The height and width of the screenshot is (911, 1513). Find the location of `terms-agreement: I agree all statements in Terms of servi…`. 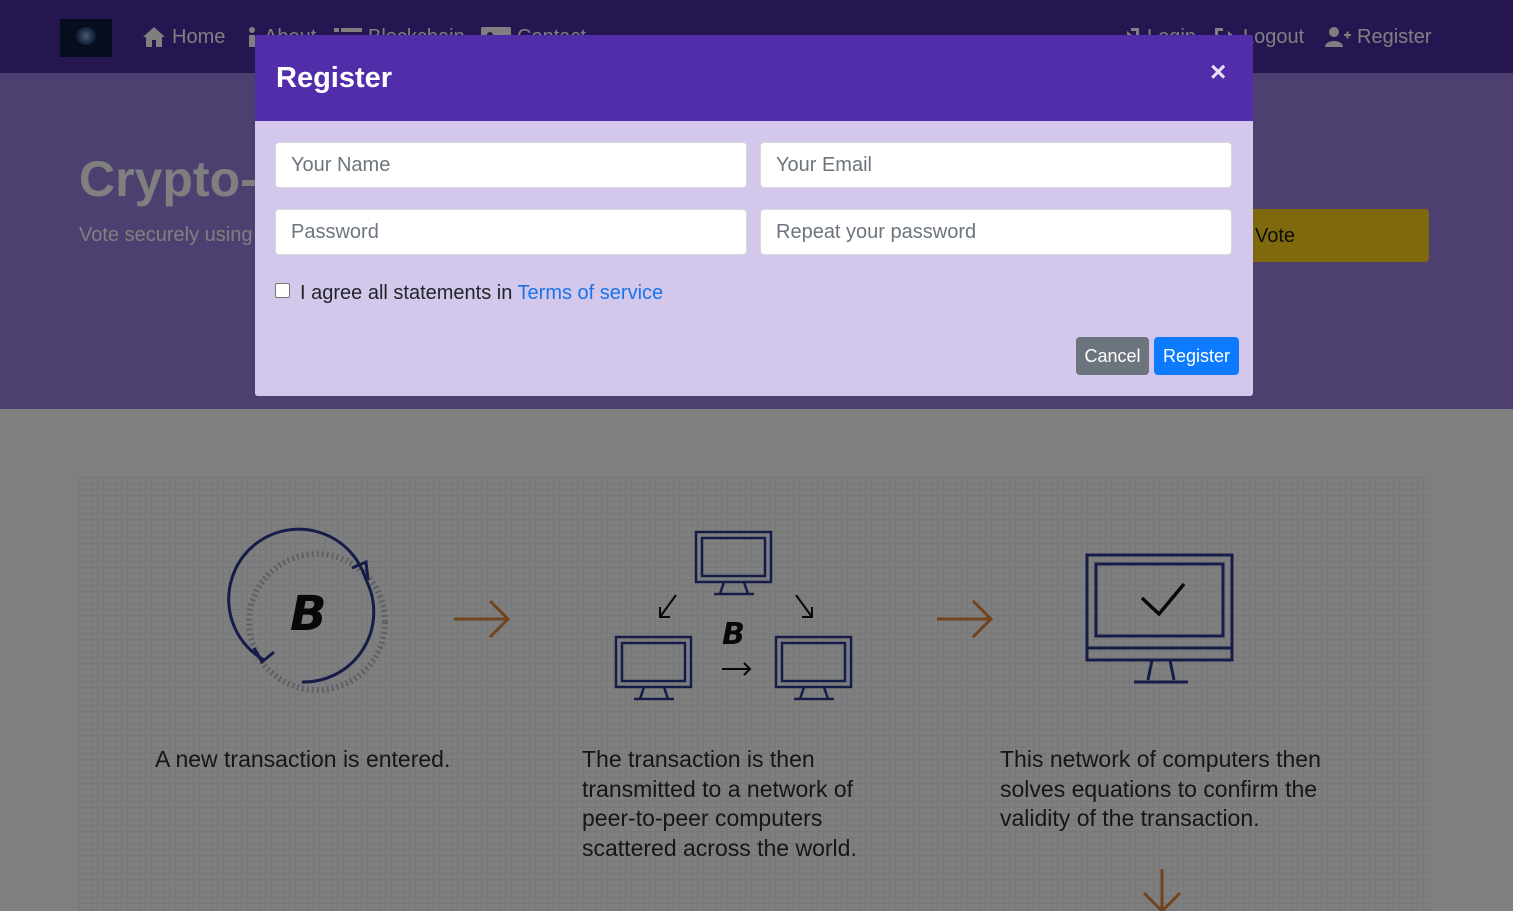

terms-agreement: I agree all statements in Terms of servi… is located at coordinates (481, 293).